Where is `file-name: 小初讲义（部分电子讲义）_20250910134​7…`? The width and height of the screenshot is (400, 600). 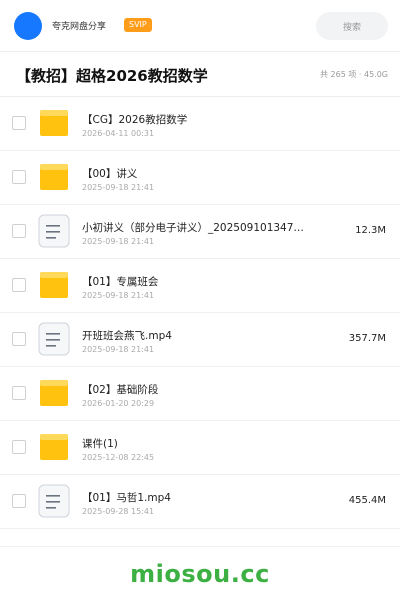 file-name: 小初讲义（部分电子讲义）_20250910134​7… is located at coordinates (193, 228).